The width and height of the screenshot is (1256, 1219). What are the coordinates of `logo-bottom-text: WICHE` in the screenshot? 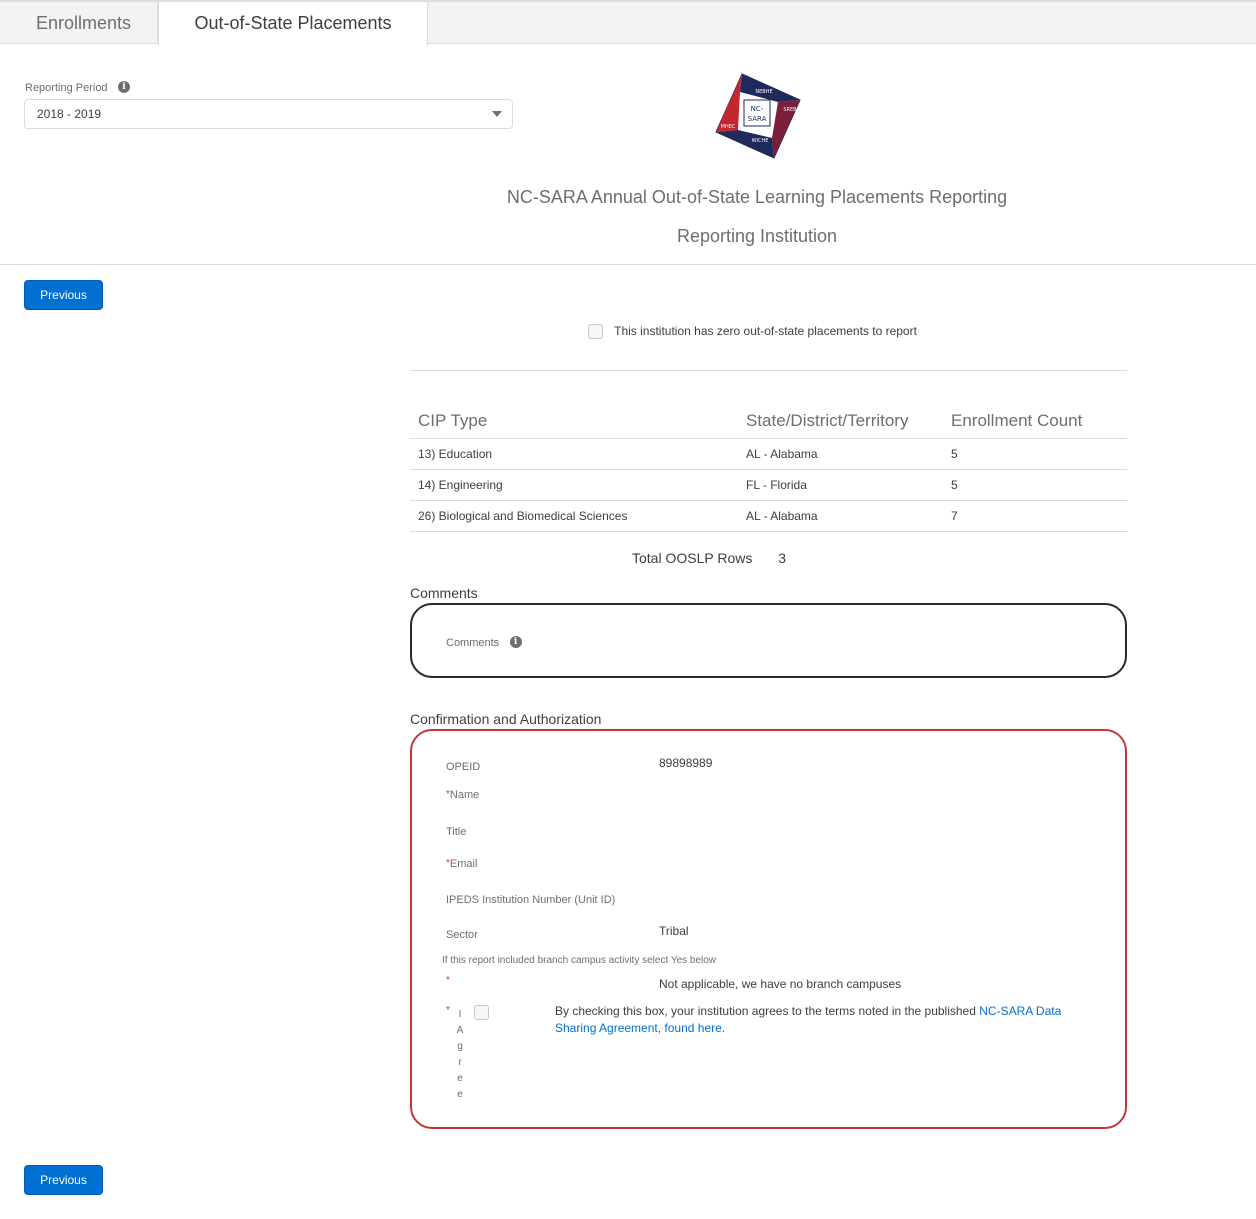 It's located at (760, 141).